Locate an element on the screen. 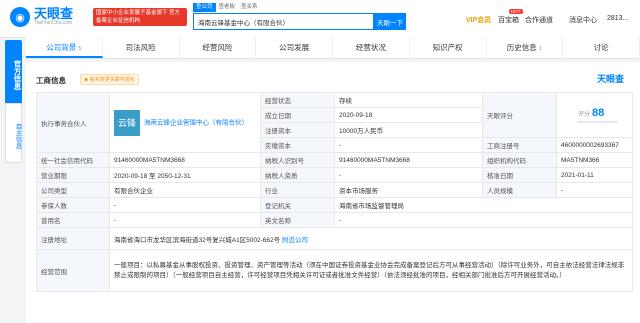  approved-value: 2021-01-11 is located at coordinates (594, 175).